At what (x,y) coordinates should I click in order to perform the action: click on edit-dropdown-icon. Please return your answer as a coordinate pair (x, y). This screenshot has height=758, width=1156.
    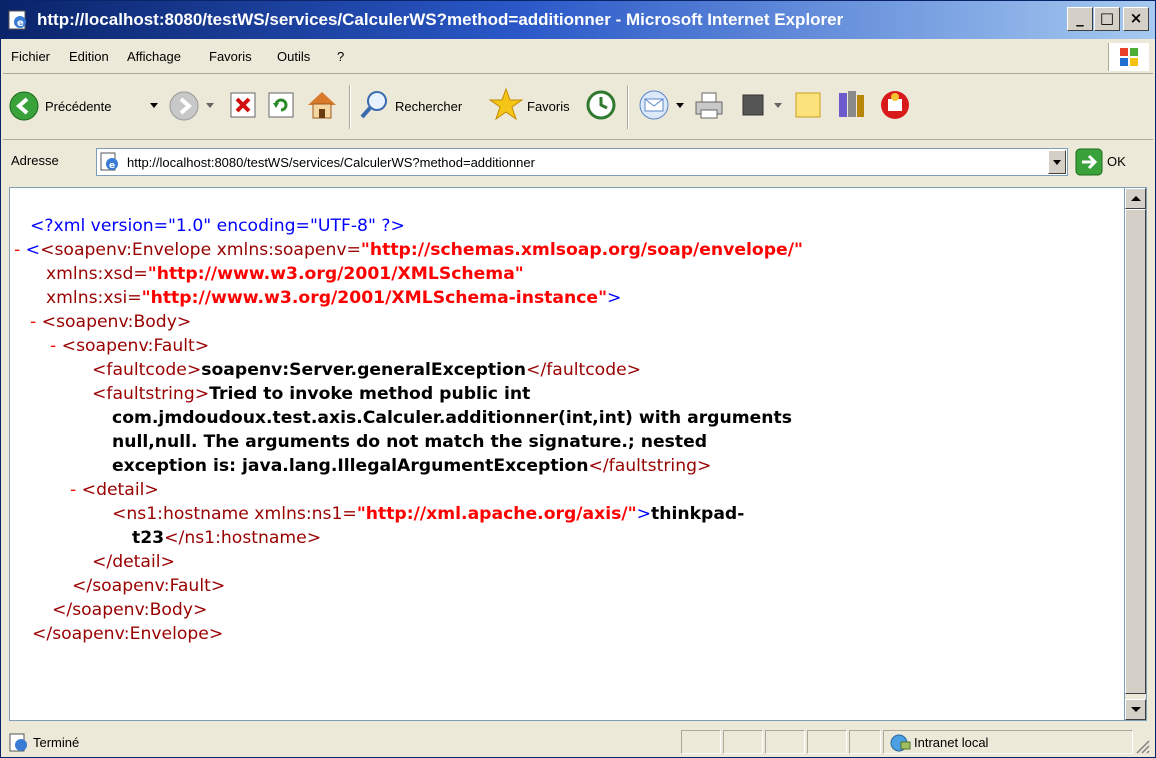
    Looking at the image, I should click on (778, 106).